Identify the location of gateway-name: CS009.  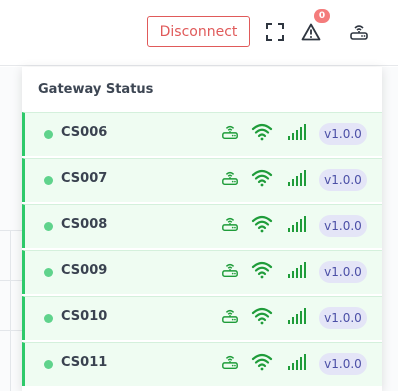
(84, 270).